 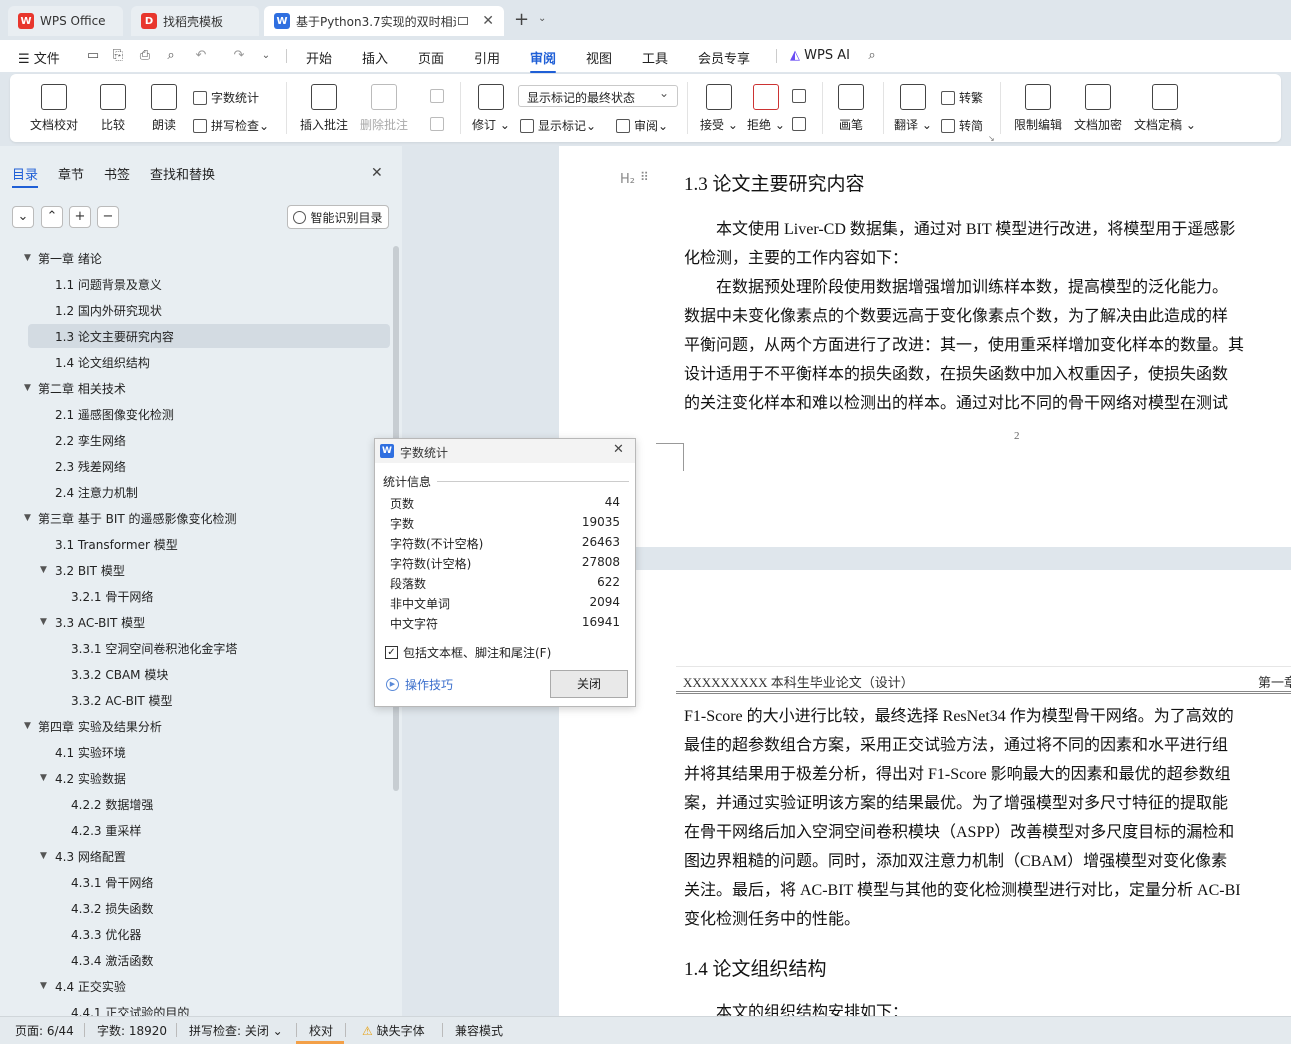 What do you see at coordinates (991, 138) in the screenshot?
I see `ribbon-expand-icon: ↘` at bounding box center [991, 138].